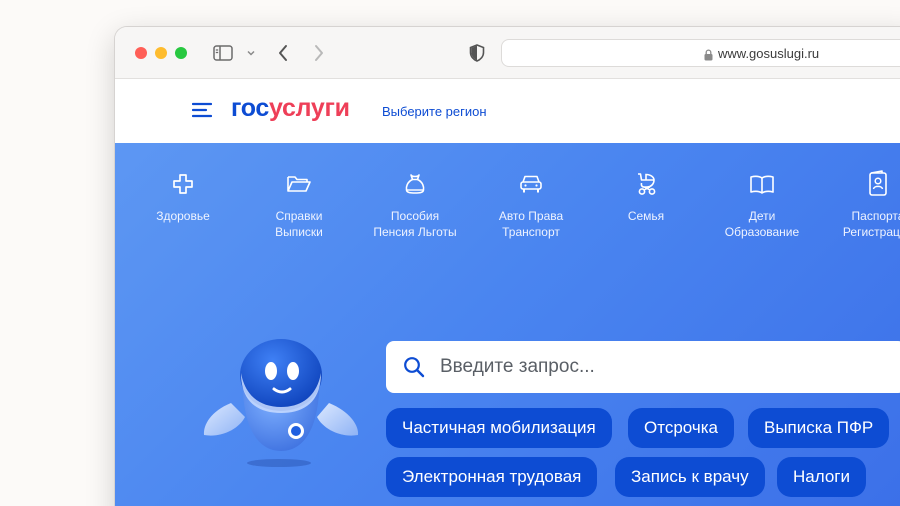  I want to click on category-sublabel: Транспорт, so click(531, 232).